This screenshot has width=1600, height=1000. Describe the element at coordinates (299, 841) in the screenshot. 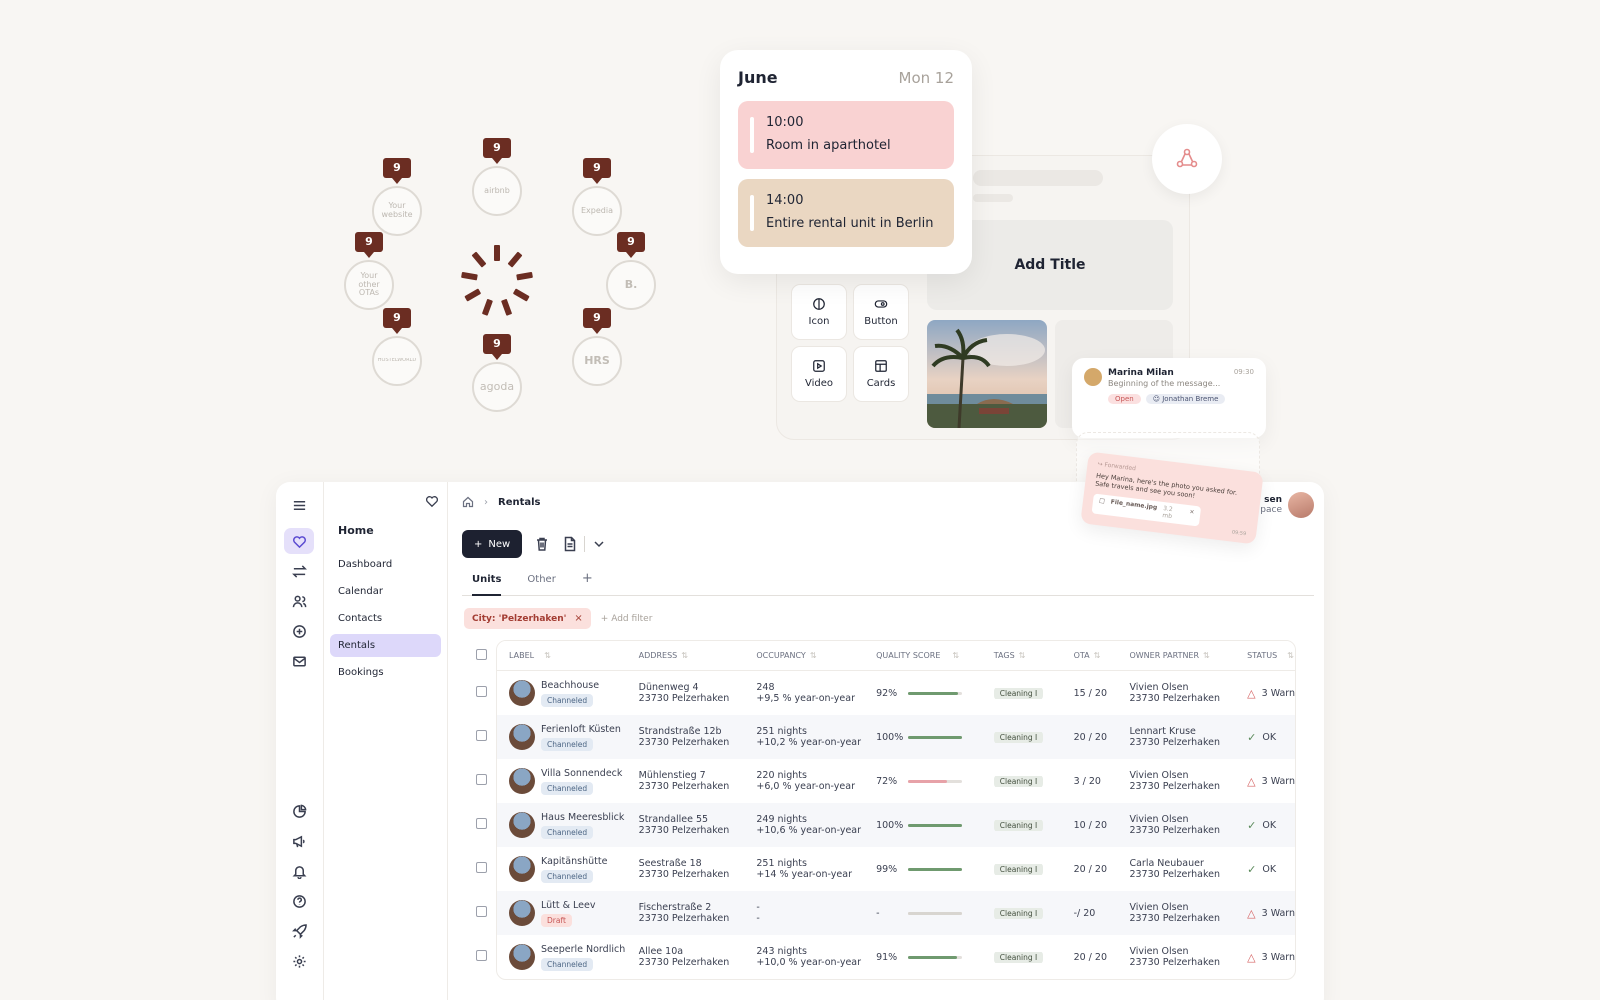

I see `nav-marketing` at that location.